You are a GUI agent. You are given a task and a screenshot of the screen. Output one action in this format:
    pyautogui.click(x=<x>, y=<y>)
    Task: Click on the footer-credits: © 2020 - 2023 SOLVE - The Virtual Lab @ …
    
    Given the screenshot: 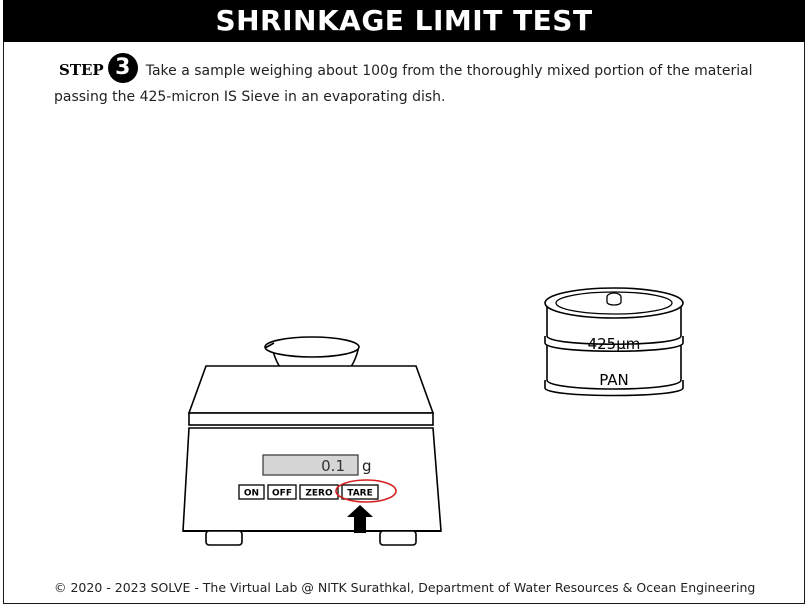 What is the action you would take?
    pyautogui.click(x=405, y=587)
    